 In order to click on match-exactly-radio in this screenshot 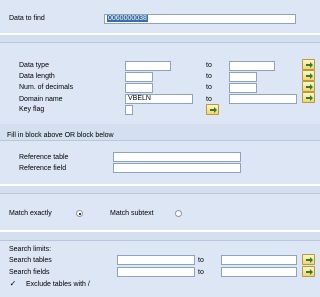, I will do `click(79, 213)`.